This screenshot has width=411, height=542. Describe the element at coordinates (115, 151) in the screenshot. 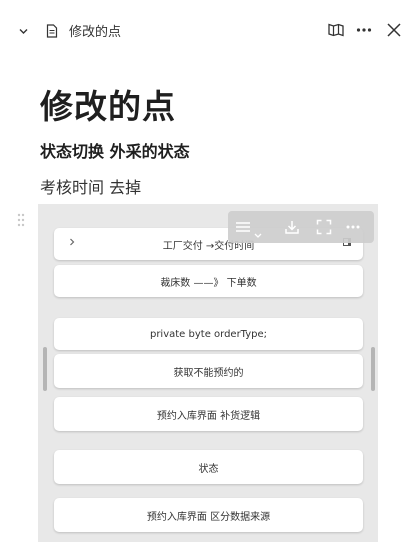

I see `subheading: 状态切换 外采的状态` at that location.